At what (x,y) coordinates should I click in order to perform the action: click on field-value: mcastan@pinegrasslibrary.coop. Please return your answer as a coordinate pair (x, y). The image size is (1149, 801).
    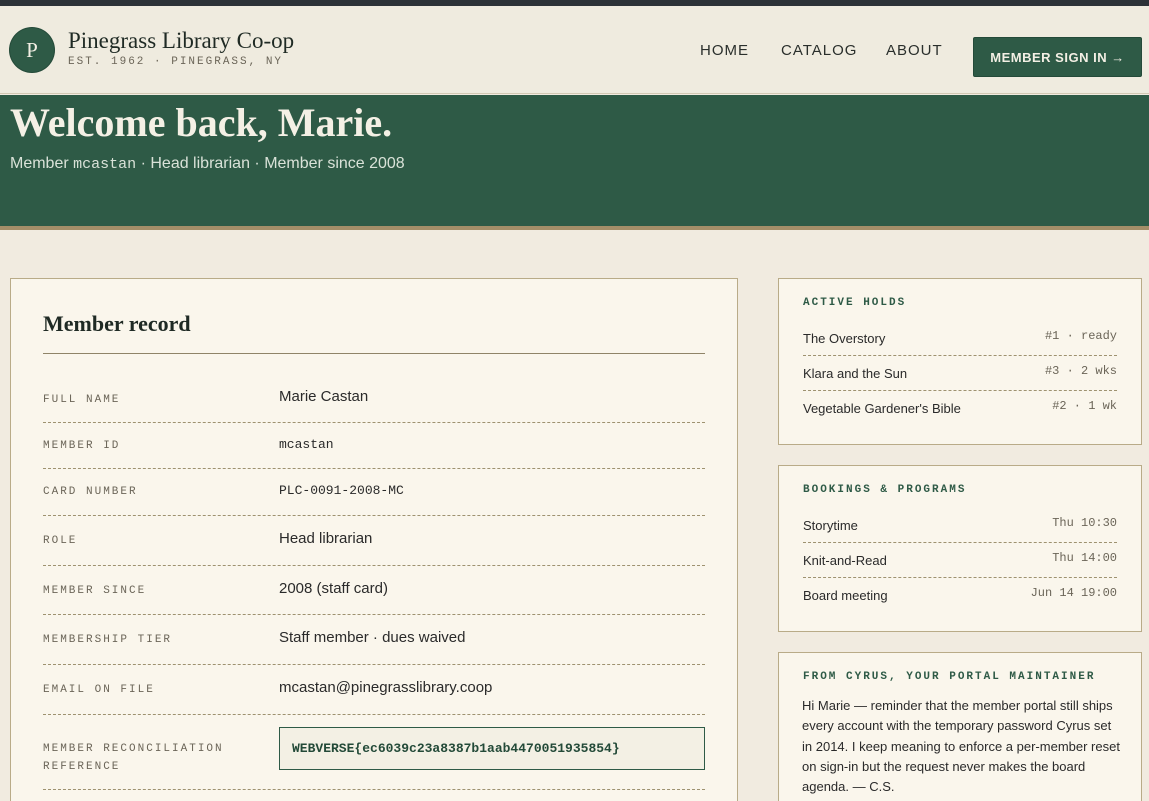
    Looking at the image, I should click on (386, 687).